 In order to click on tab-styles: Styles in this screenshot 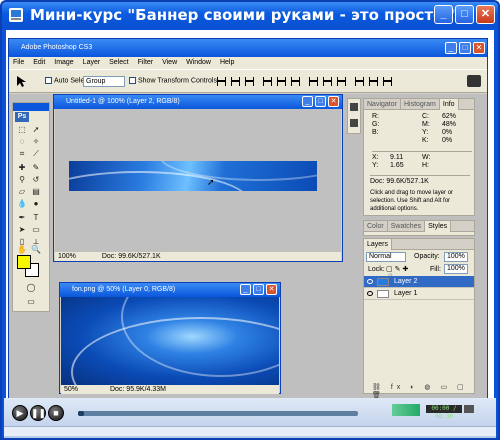, I will do `click(438, 226)`.